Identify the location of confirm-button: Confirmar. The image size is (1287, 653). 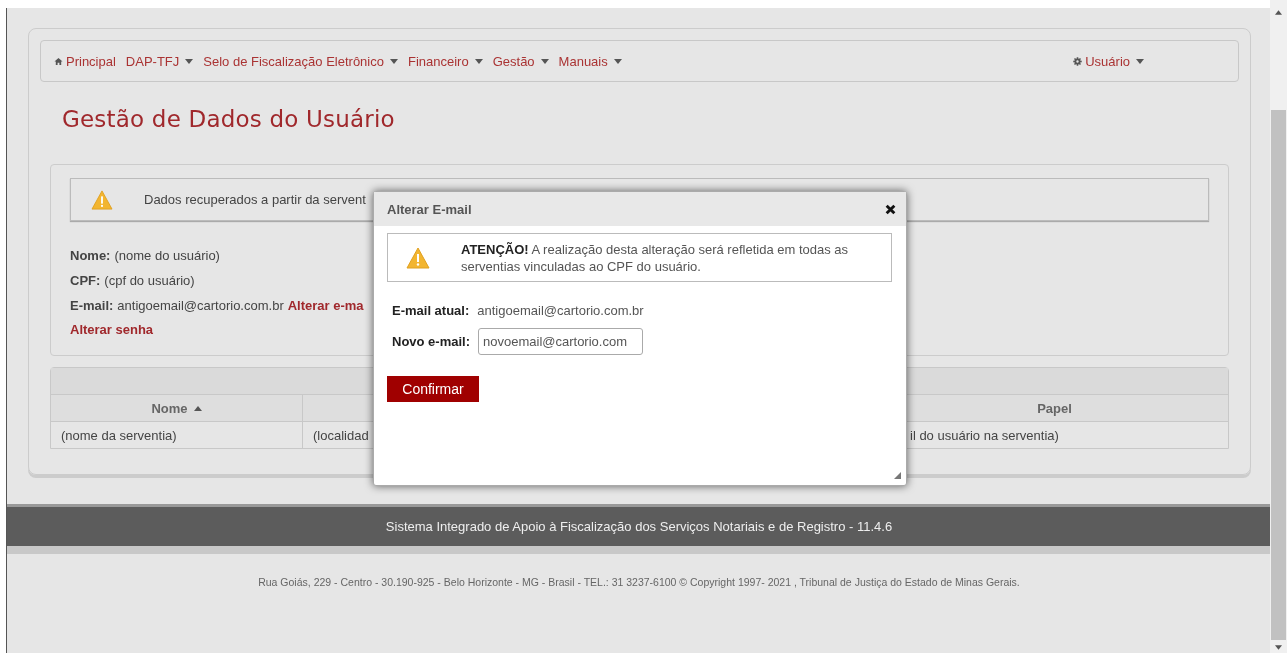
(433, 389).